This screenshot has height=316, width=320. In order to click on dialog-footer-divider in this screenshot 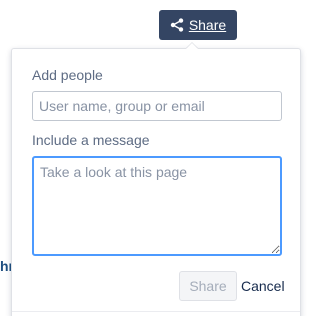, I will do `click(156, 311)`.